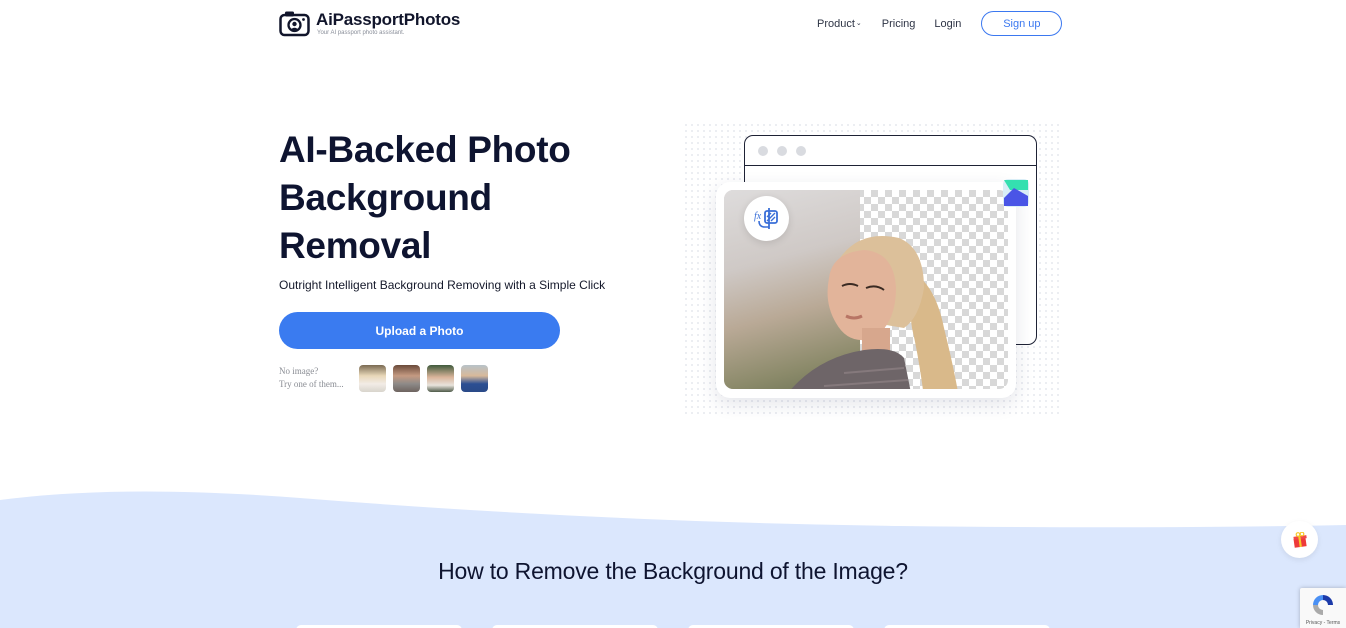 The image size is (1346, 628). What do you see at coordinates (299, 371) in the screenshot?
I see `sample-prompt-line1: No image?` at bounding box center [299, 371].